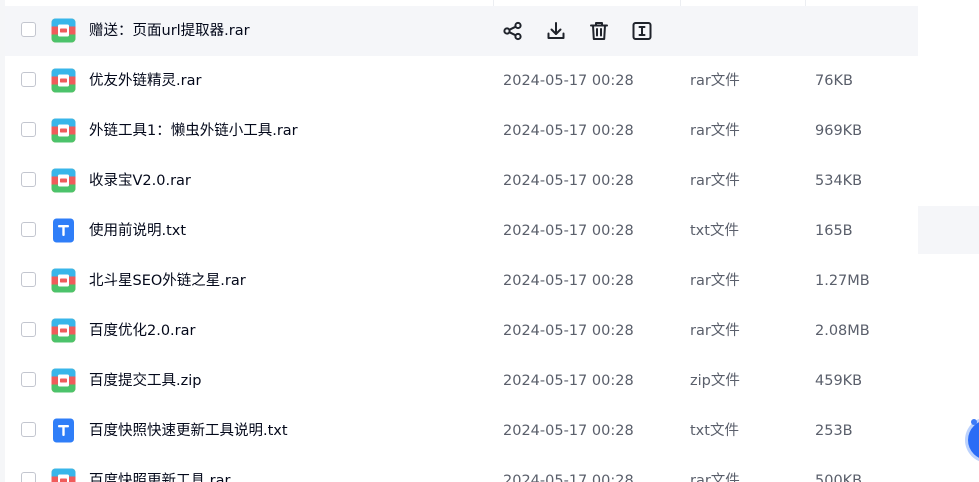  Describe the element at coordinates (834, 81) in the screenshot. I see `file-size: 76KB` at that location.